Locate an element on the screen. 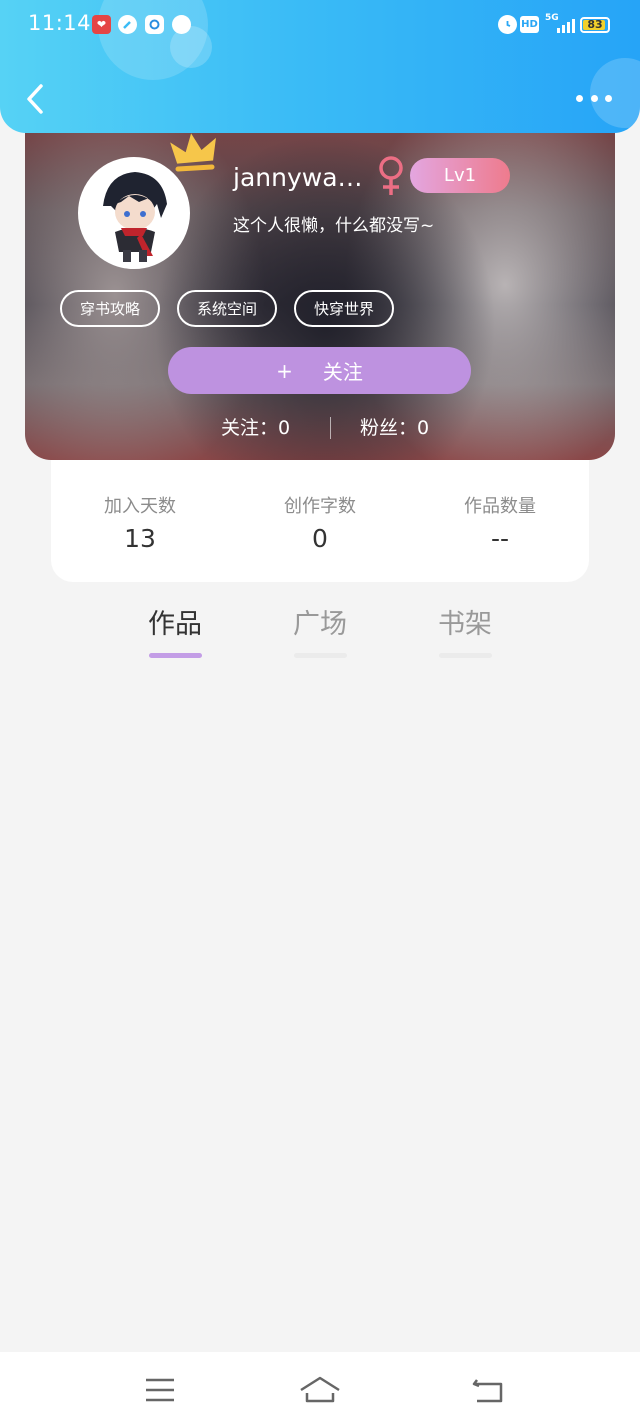 The width and height of the screenshot is (640, 1427). back-button is located at coordinates (37, 99).